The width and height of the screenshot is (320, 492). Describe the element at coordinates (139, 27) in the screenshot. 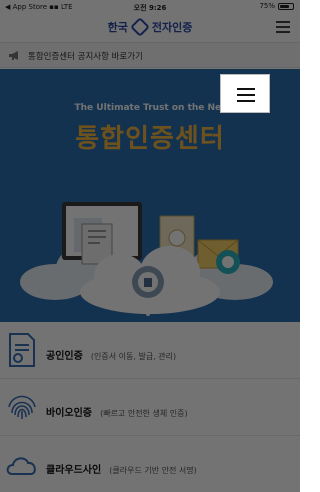

I see `logo-mark-icon` at that location.